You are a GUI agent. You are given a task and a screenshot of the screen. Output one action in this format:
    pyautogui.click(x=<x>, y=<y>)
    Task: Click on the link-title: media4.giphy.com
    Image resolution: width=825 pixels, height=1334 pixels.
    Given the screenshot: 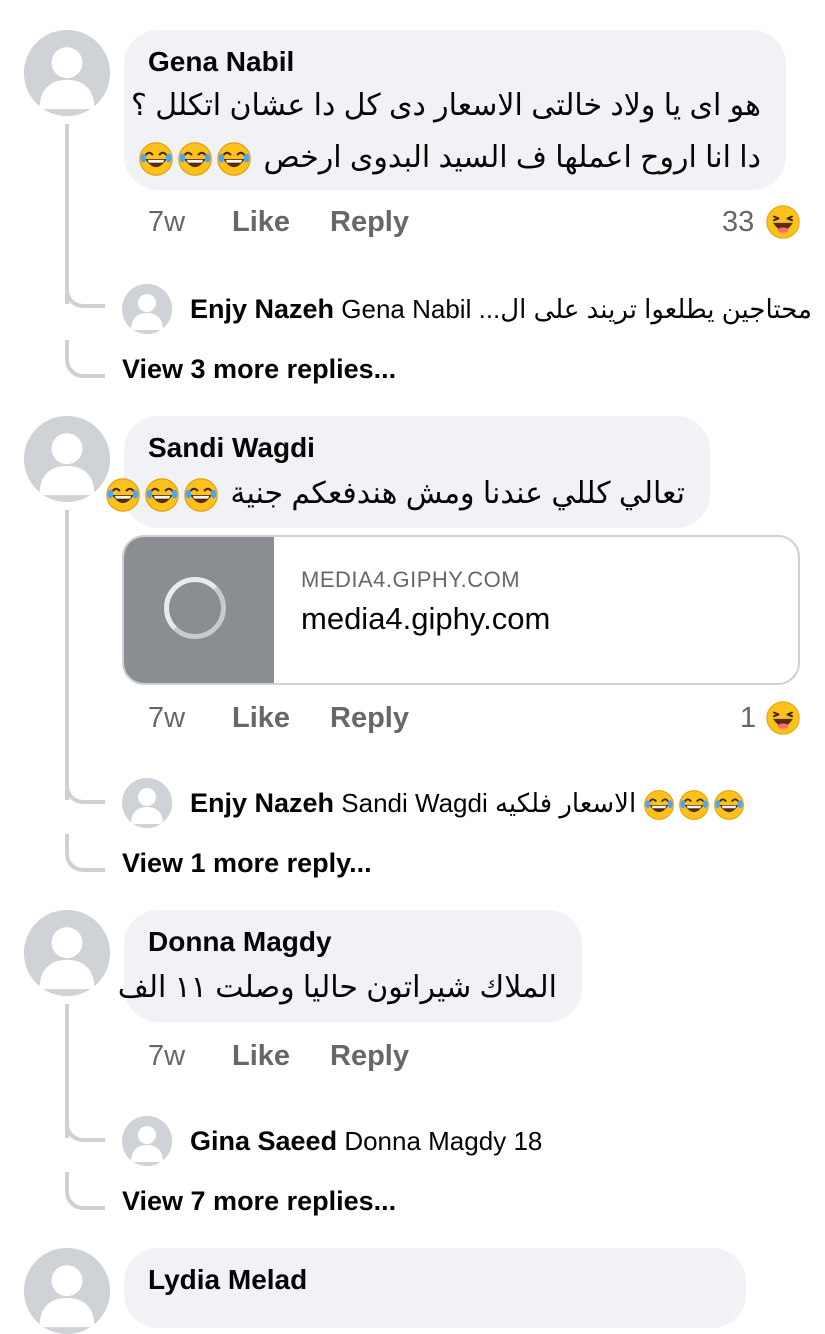 What is the action you would take?
    pyautogui.click(x=425, y=619)
    